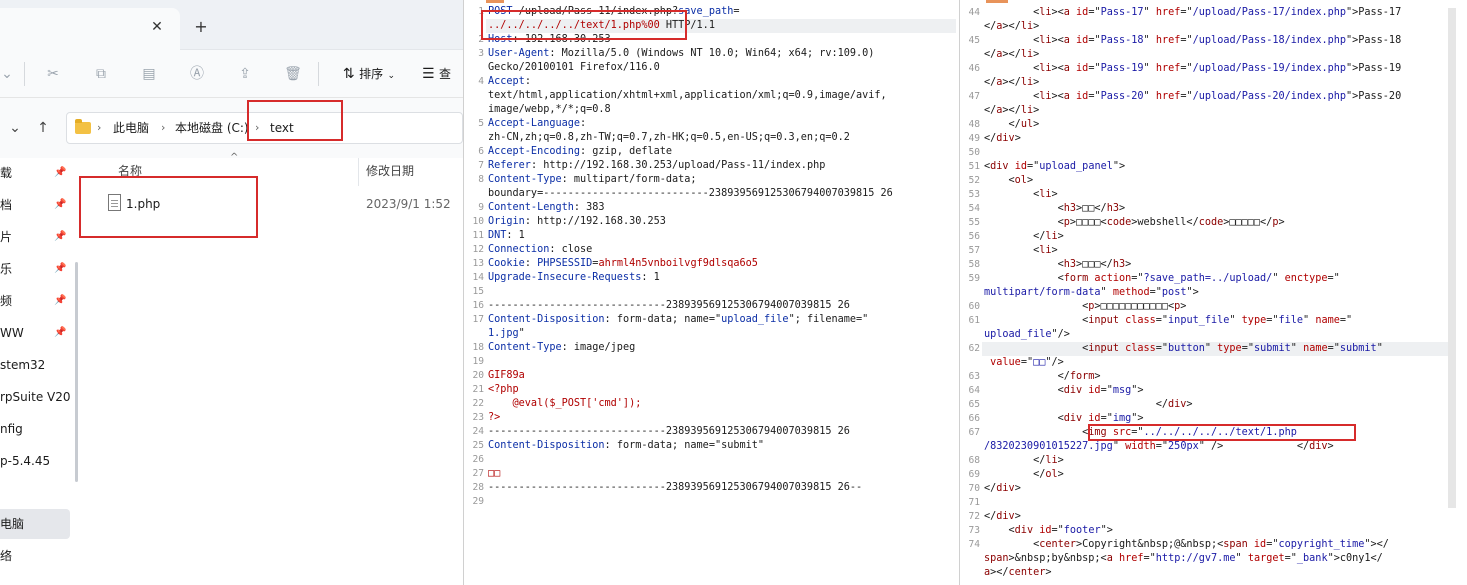 The height and width of the screenshot is (585, 1467). I want to click on line-number: 16, so click(478, 305).